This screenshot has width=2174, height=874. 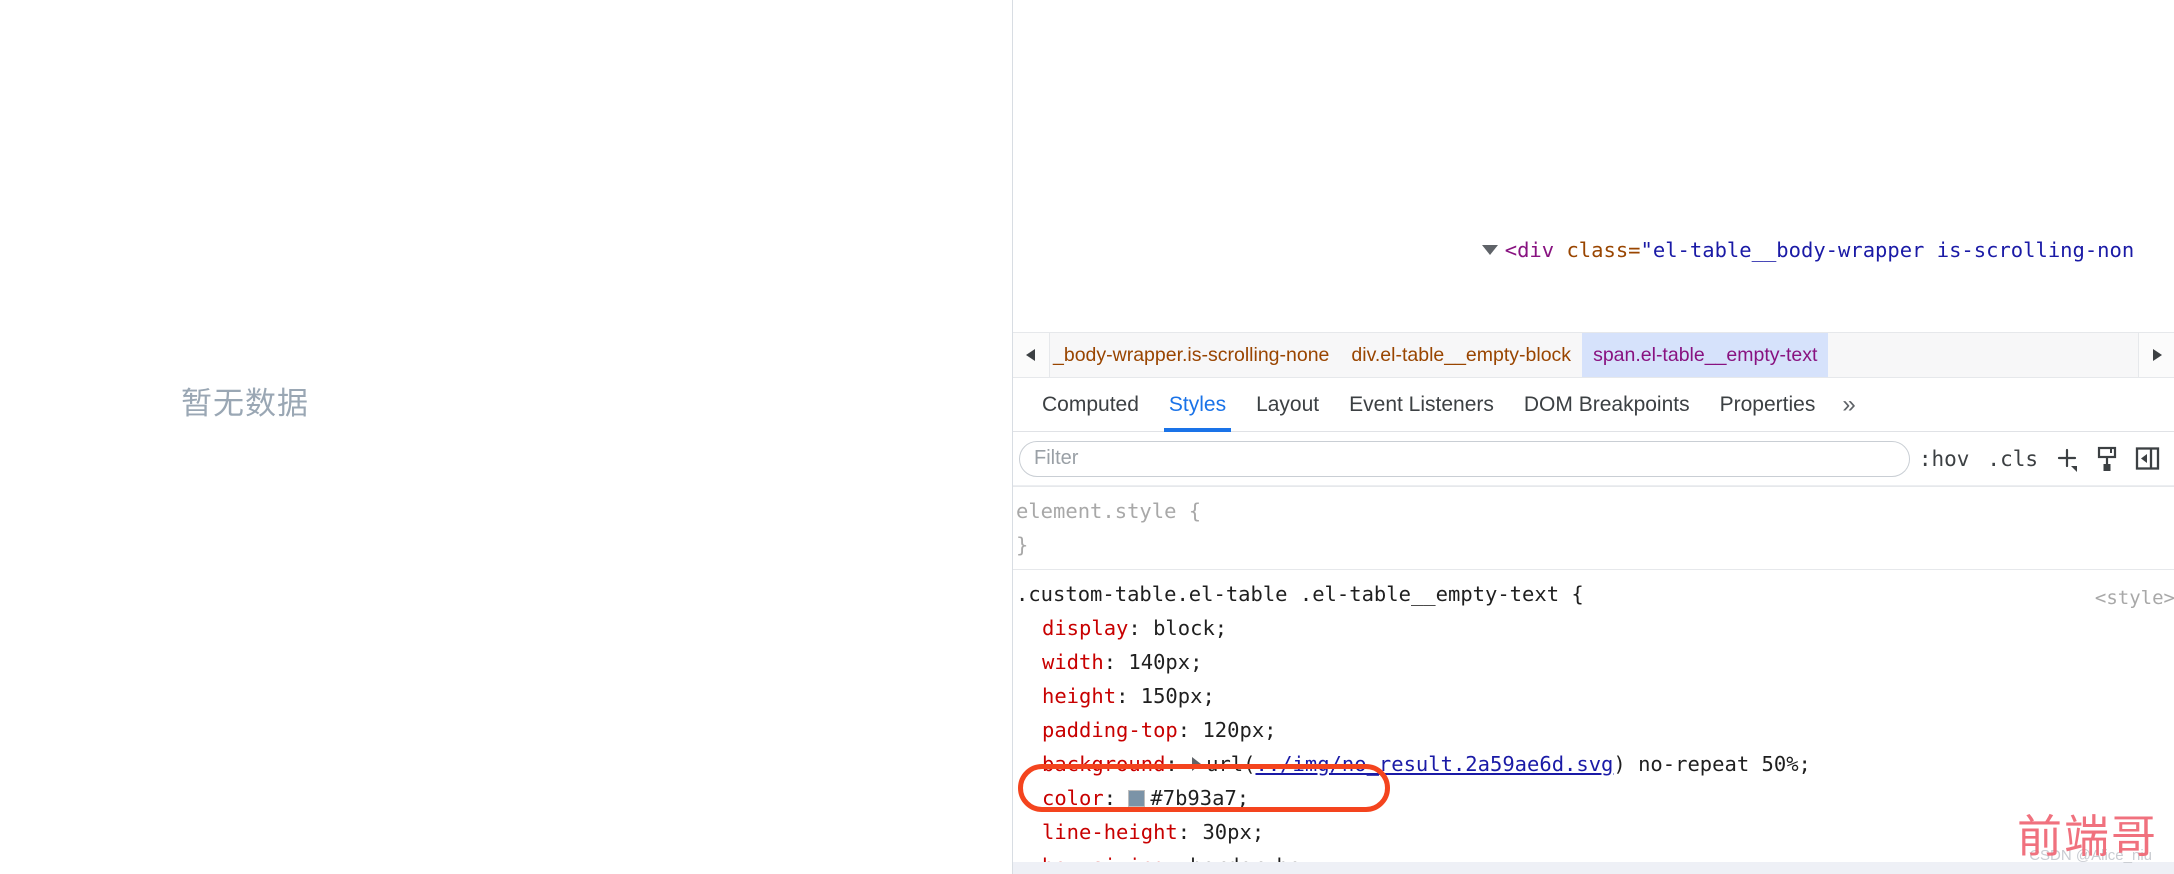 I want to click on hov-toggle-button: :hov, so click(x=1944, y=459).